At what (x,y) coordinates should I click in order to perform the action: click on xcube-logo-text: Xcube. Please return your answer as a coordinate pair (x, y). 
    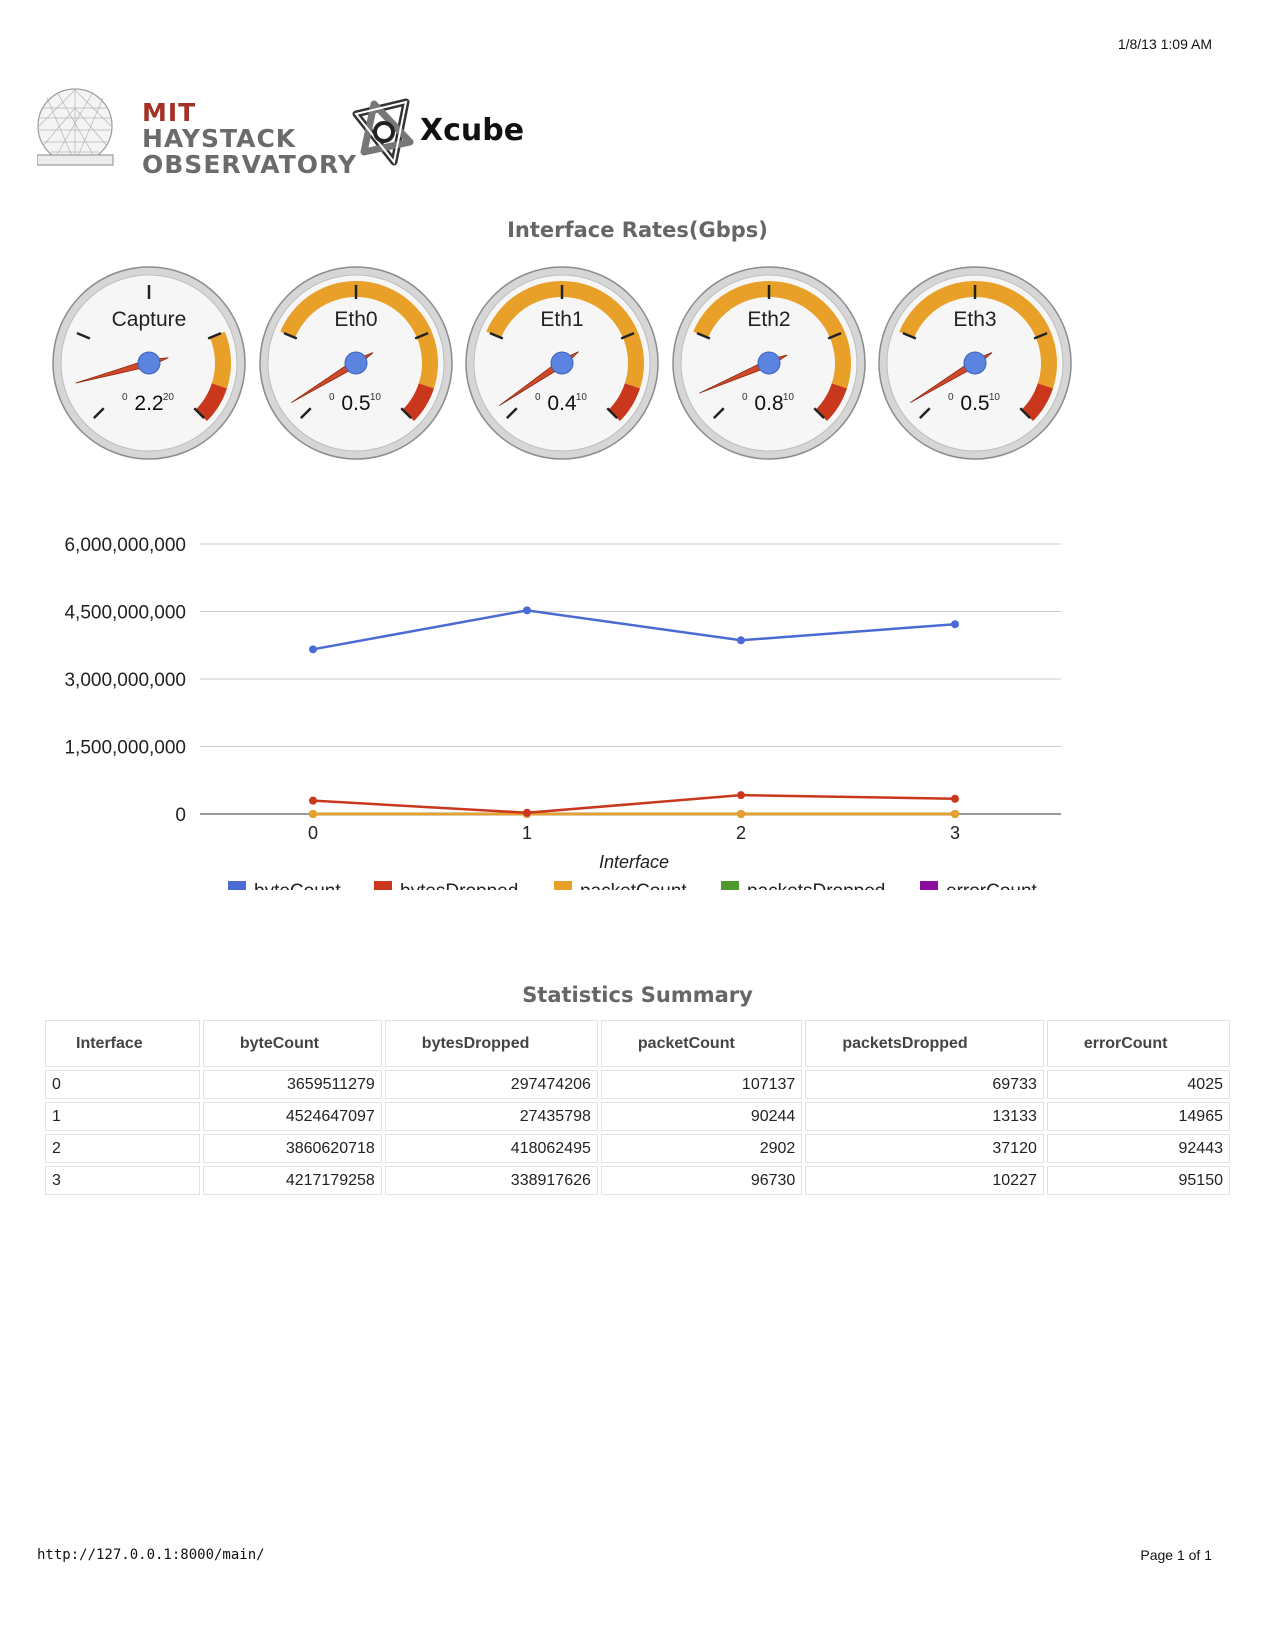
    Looking at the image, I should click on (472, 130).